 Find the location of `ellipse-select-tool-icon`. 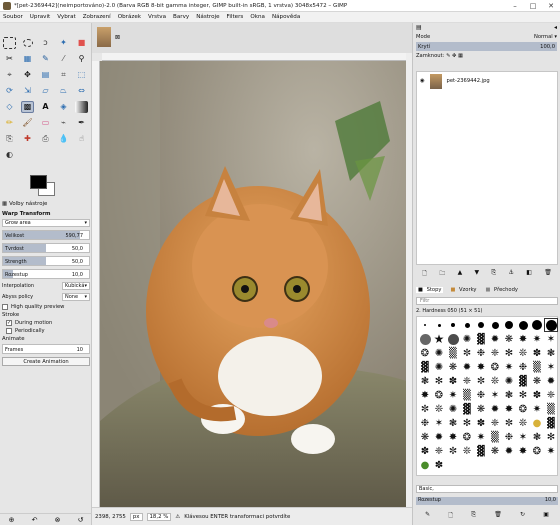

ellipse-select-tool-icon is located at coordinates (27, 43).